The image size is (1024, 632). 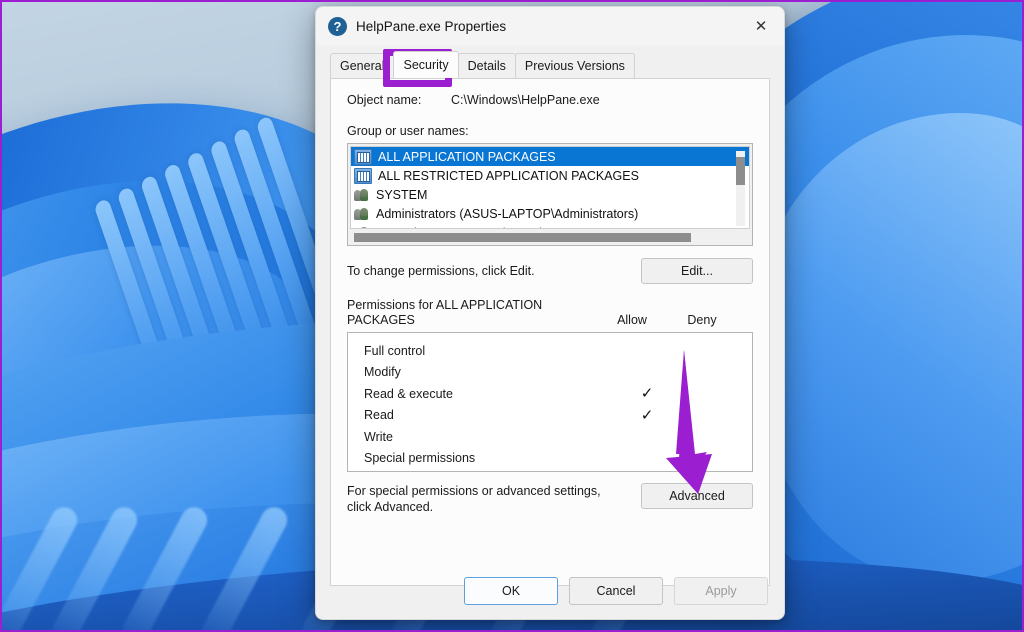 What do you see at coordinates (550, 437) in the screenshot?
I see `table-row: Write` at bounding box center [550, 437].